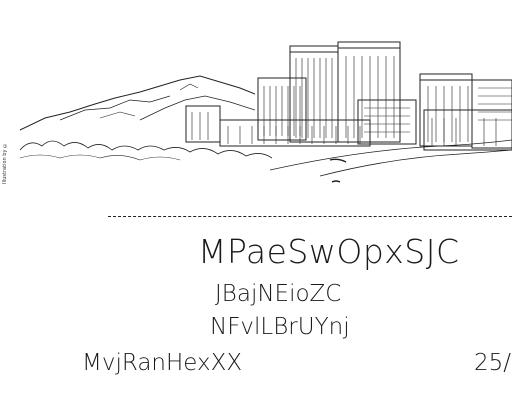  Describe the element at coordinates (162, 363) in the screenshot. I see `bottom-left-text: MvjRanHexXX` at that location.